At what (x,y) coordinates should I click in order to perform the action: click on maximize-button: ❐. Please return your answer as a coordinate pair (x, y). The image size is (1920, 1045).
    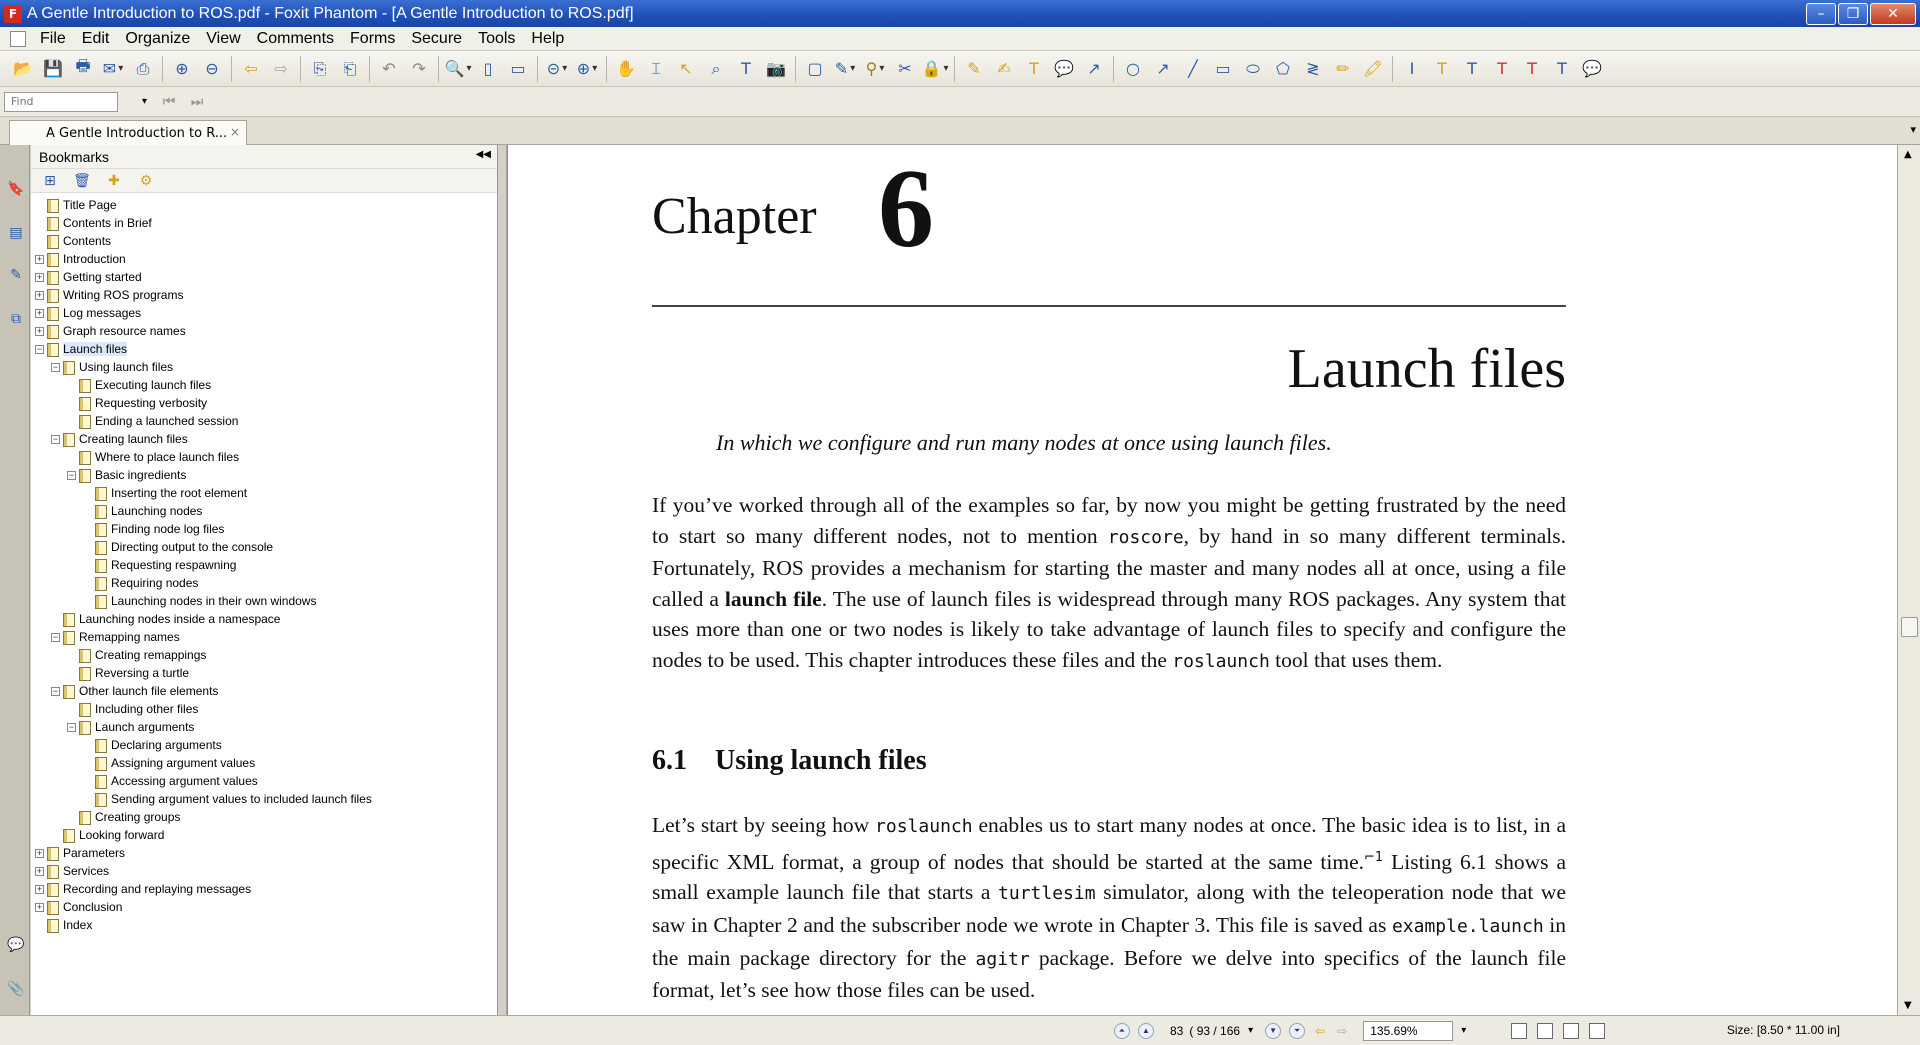
    Looking at the image, I should click on (1853, 13).